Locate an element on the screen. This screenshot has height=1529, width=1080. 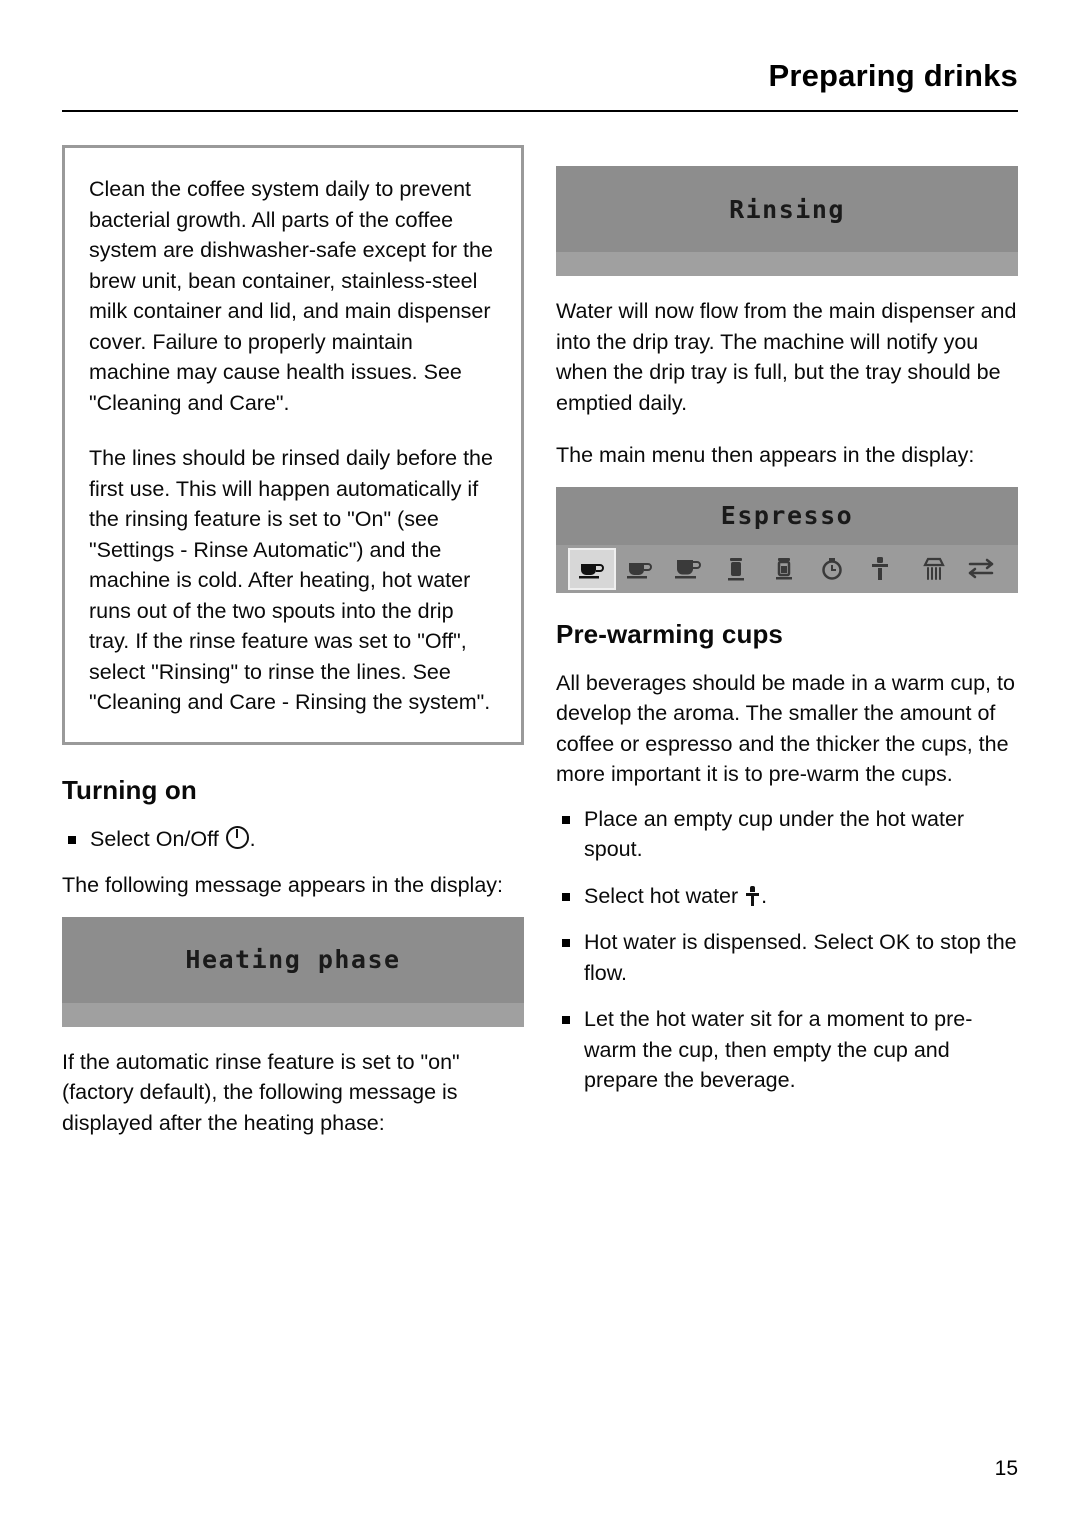
list-item: Select On/Off . is located at coordinates (293, 839).